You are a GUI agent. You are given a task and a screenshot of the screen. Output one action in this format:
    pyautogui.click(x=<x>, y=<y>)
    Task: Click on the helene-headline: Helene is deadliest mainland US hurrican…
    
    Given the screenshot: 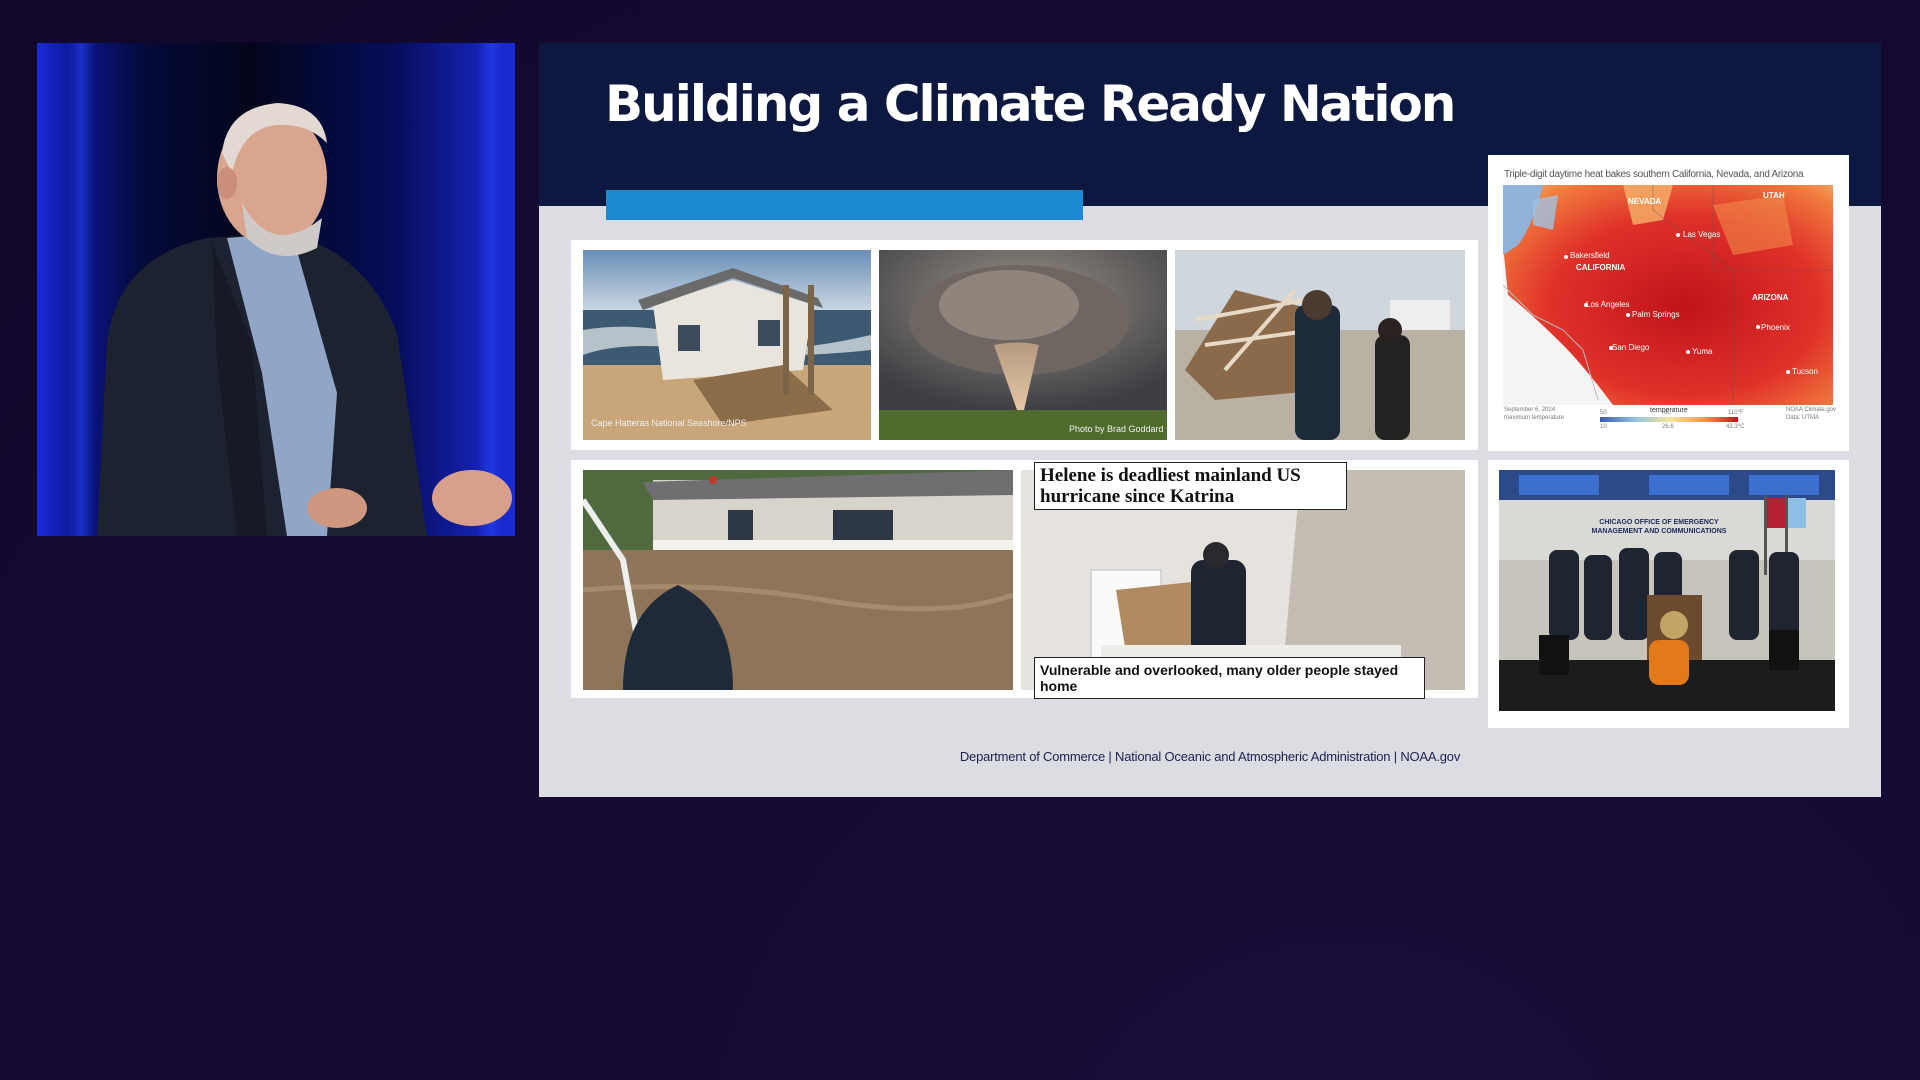 What is the action you would take?
    pyautogui.click(x=1190, y=486)
    